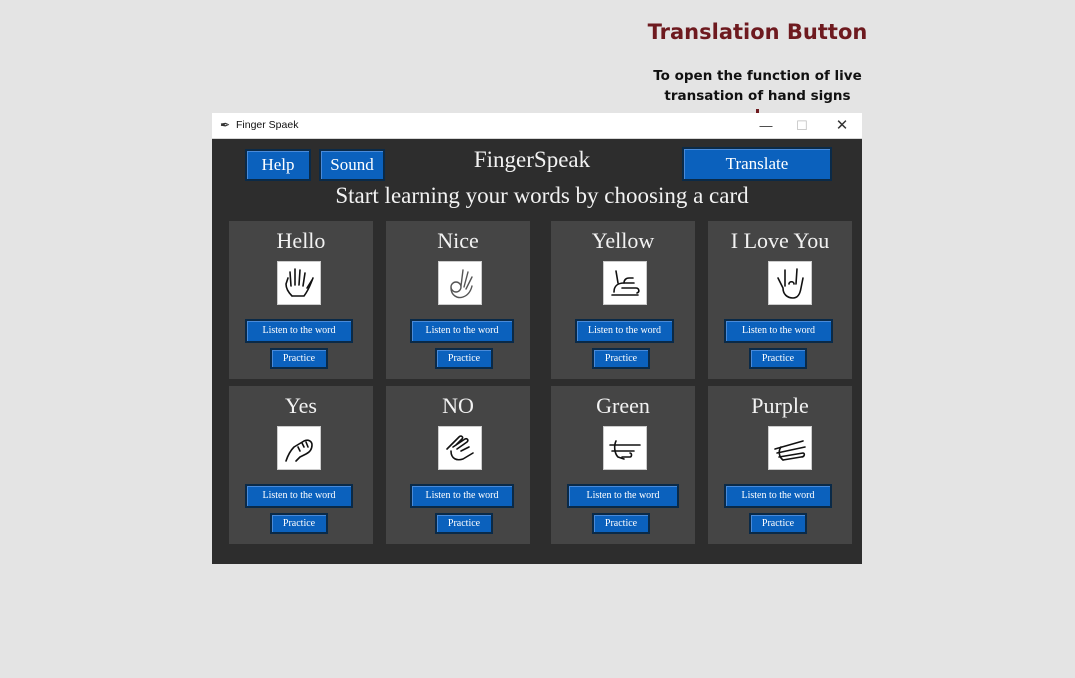  I want to click on close-button: ✕, so click(842, 126).